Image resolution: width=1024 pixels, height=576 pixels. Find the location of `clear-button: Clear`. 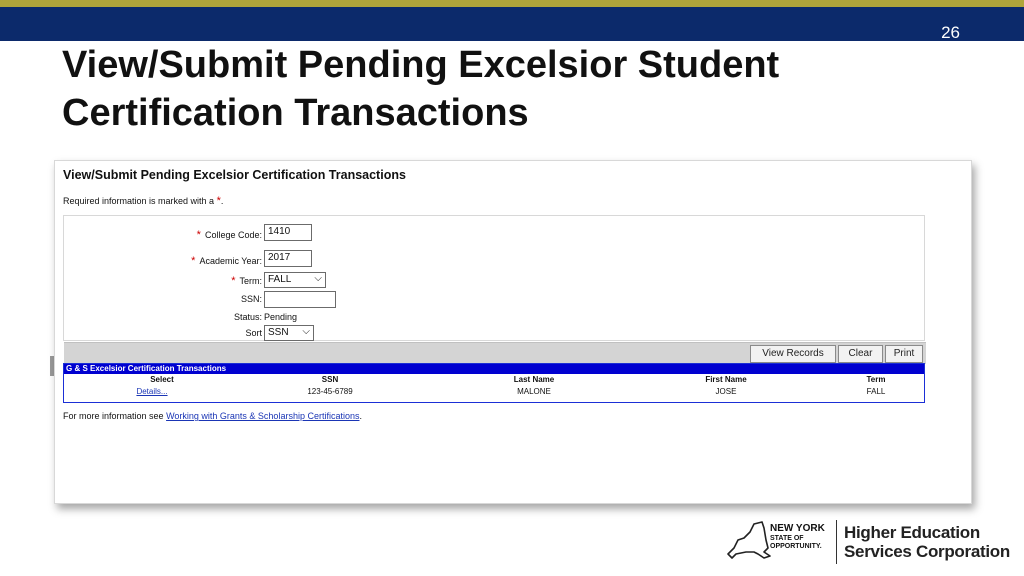

clear-button: Clear is located at coordinates (860, 354).